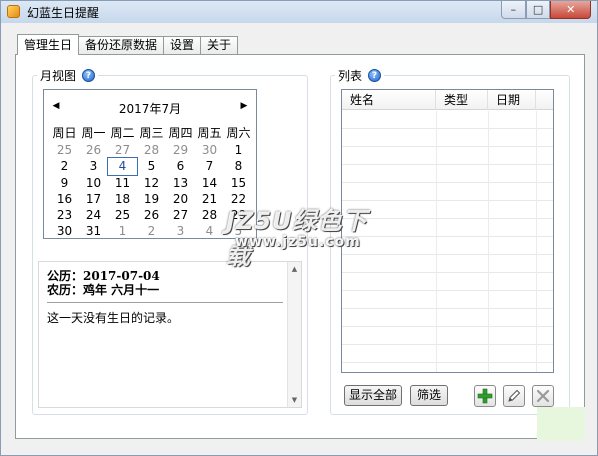  Describe the element at coordinates (512, 100) in the screenshot. I see `column-date: 日期` at that location.